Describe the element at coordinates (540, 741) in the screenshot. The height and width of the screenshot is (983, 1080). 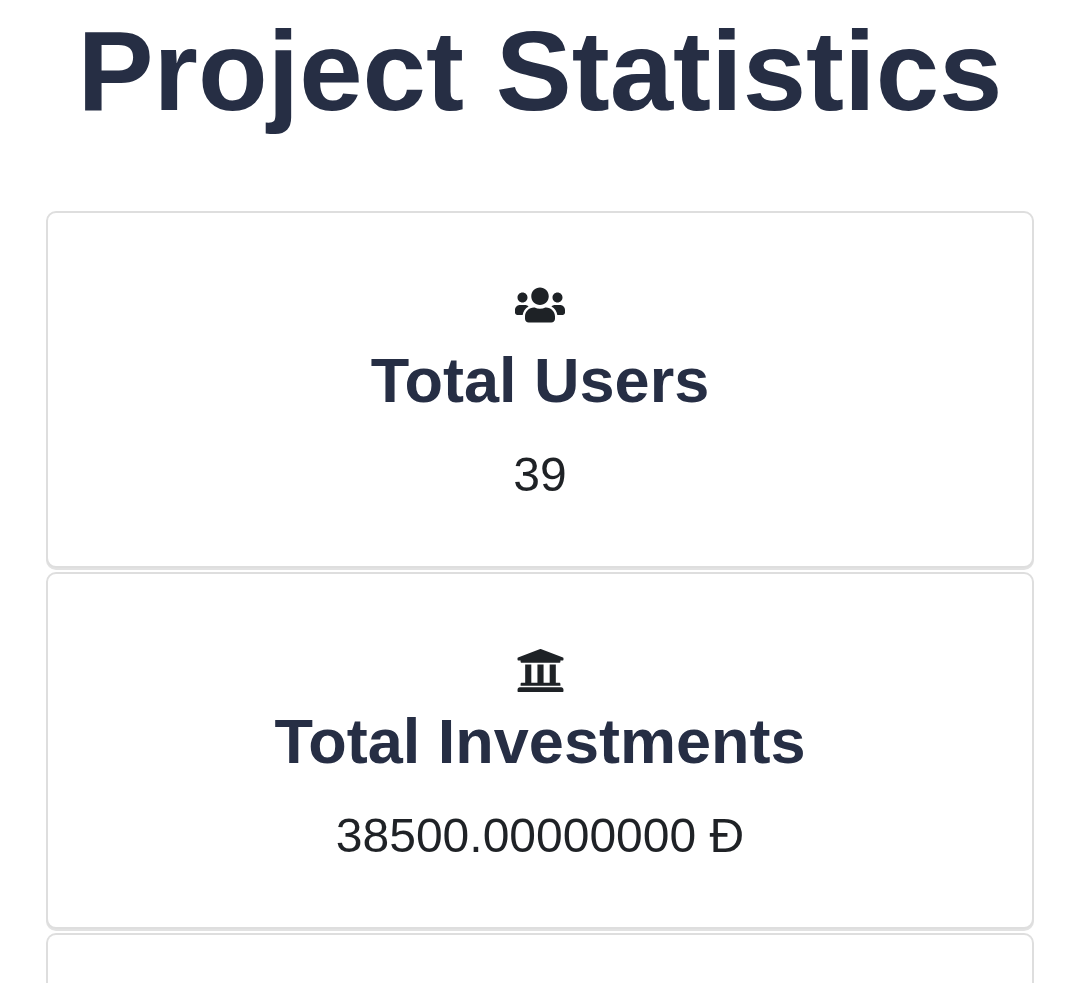
I see `stat-label: Total Investments` at that location.